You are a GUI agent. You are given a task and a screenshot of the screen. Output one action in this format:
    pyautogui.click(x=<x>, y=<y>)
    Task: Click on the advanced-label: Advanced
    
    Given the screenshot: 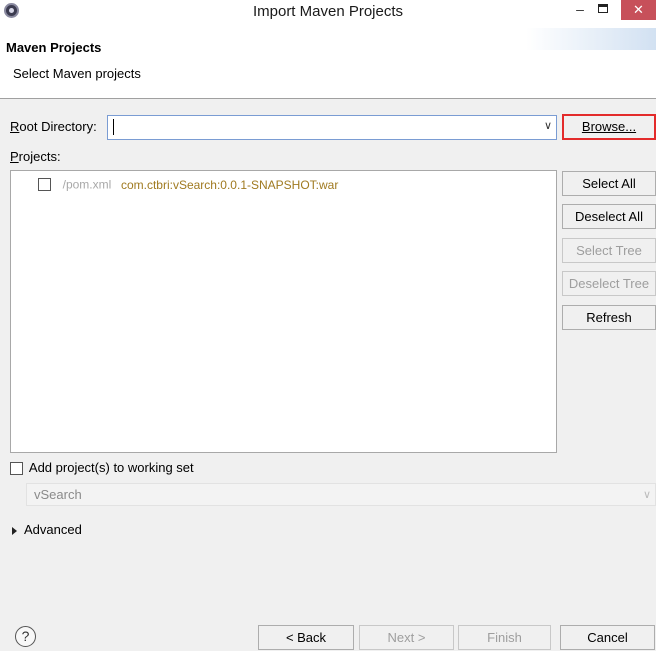 What is the action you would take?
    pyautogui.click(x=53, y=529)
    